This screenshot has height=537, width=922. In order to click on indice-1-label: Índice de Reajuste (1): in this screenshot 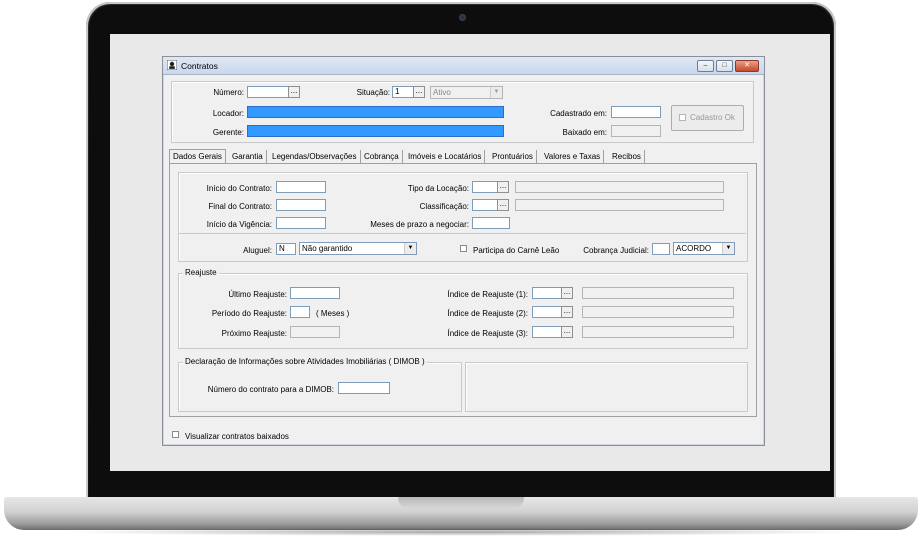, I will do `click(488, 294)`.